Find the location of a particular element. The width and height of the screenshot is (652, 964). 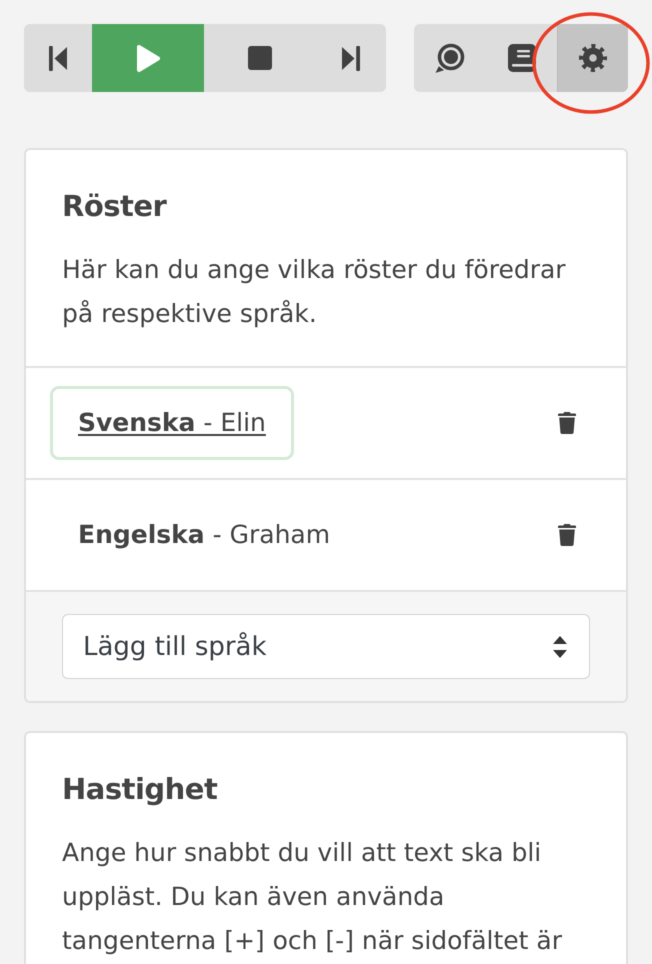

up-down-caret-icon is located at coordinates (560, 647).